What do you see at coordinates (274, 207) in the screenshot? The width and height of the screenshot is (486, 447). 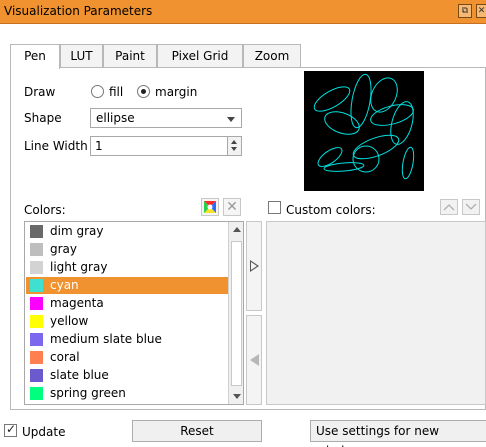 I see `custom-colors-checkbox` at bounding box center [274, 207].